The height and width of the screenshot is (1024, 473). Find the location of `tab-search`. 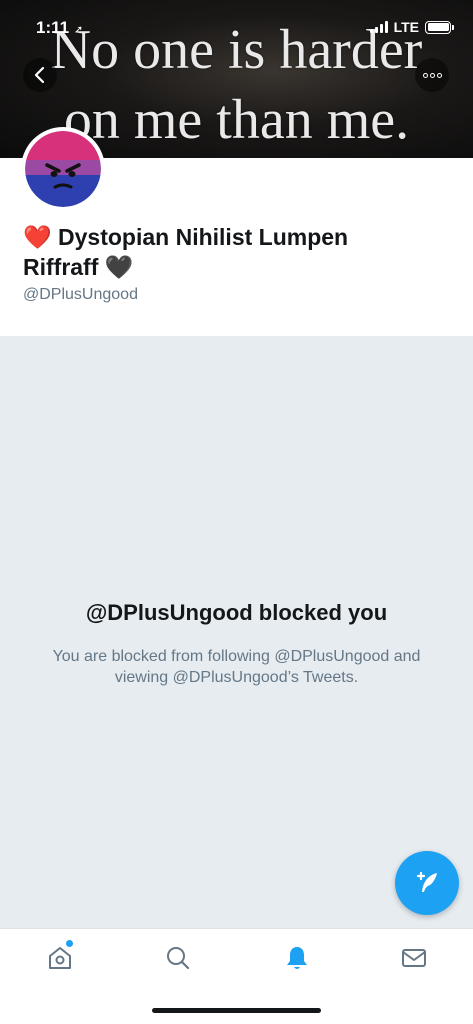

tab-search is located at coordinates (178, 958).